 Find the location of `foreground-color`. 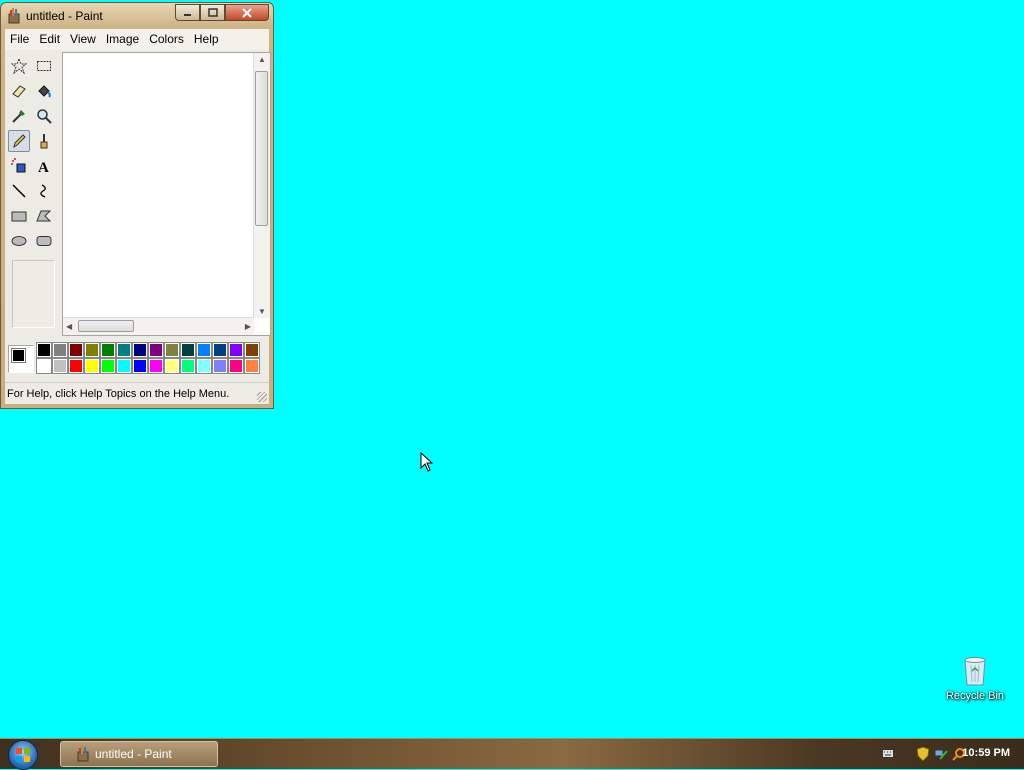

foreground-color is located at coordinates (18, 355).